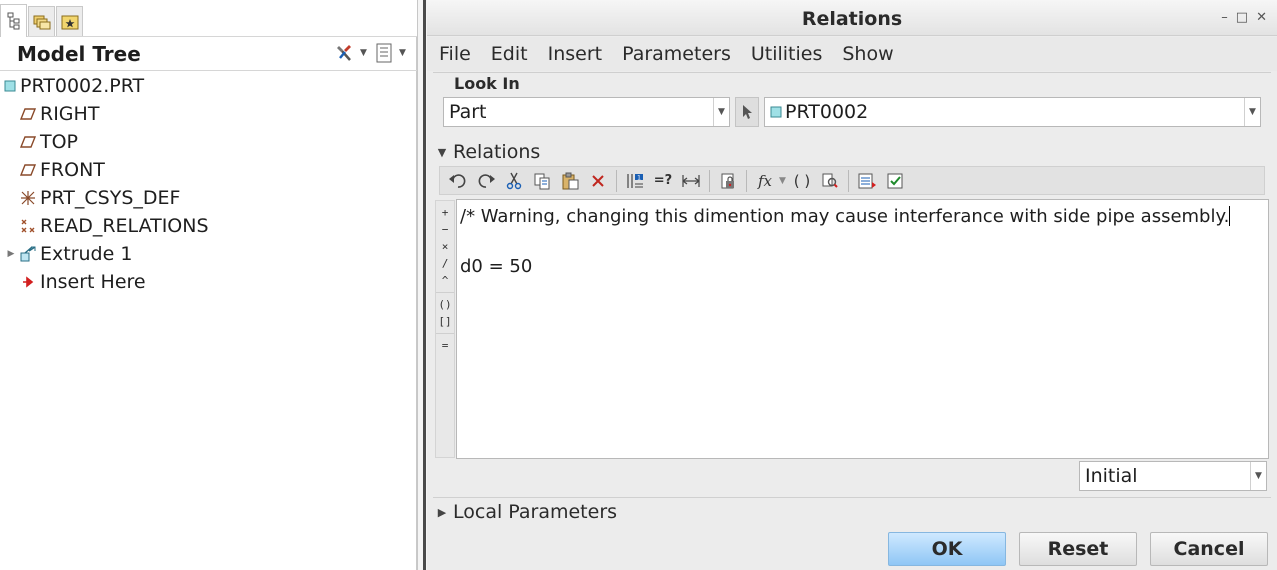 The height and width of the screenshot is (570, 1277). What do you see at coordinates (208, 254) in the screenshot?
I see `tree-item-extrude: ▶ Extrude 1` at bounding box center [208, 254].